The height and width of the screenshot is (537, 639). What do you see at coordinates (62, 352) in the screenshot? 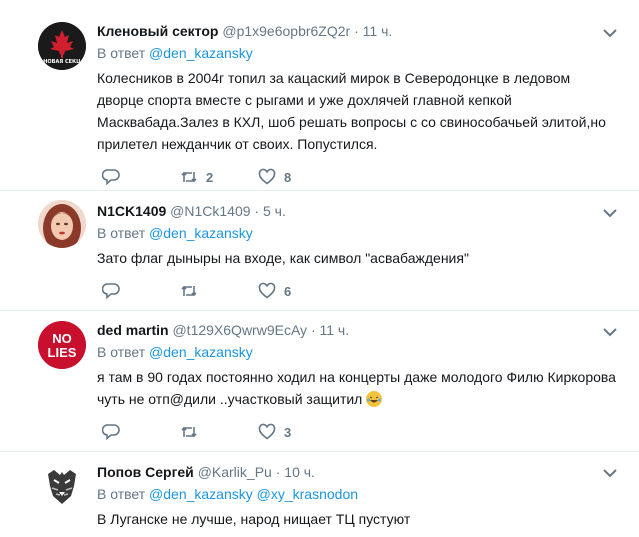
I see `svg-text: LIES` at bounding box center [62, 352].